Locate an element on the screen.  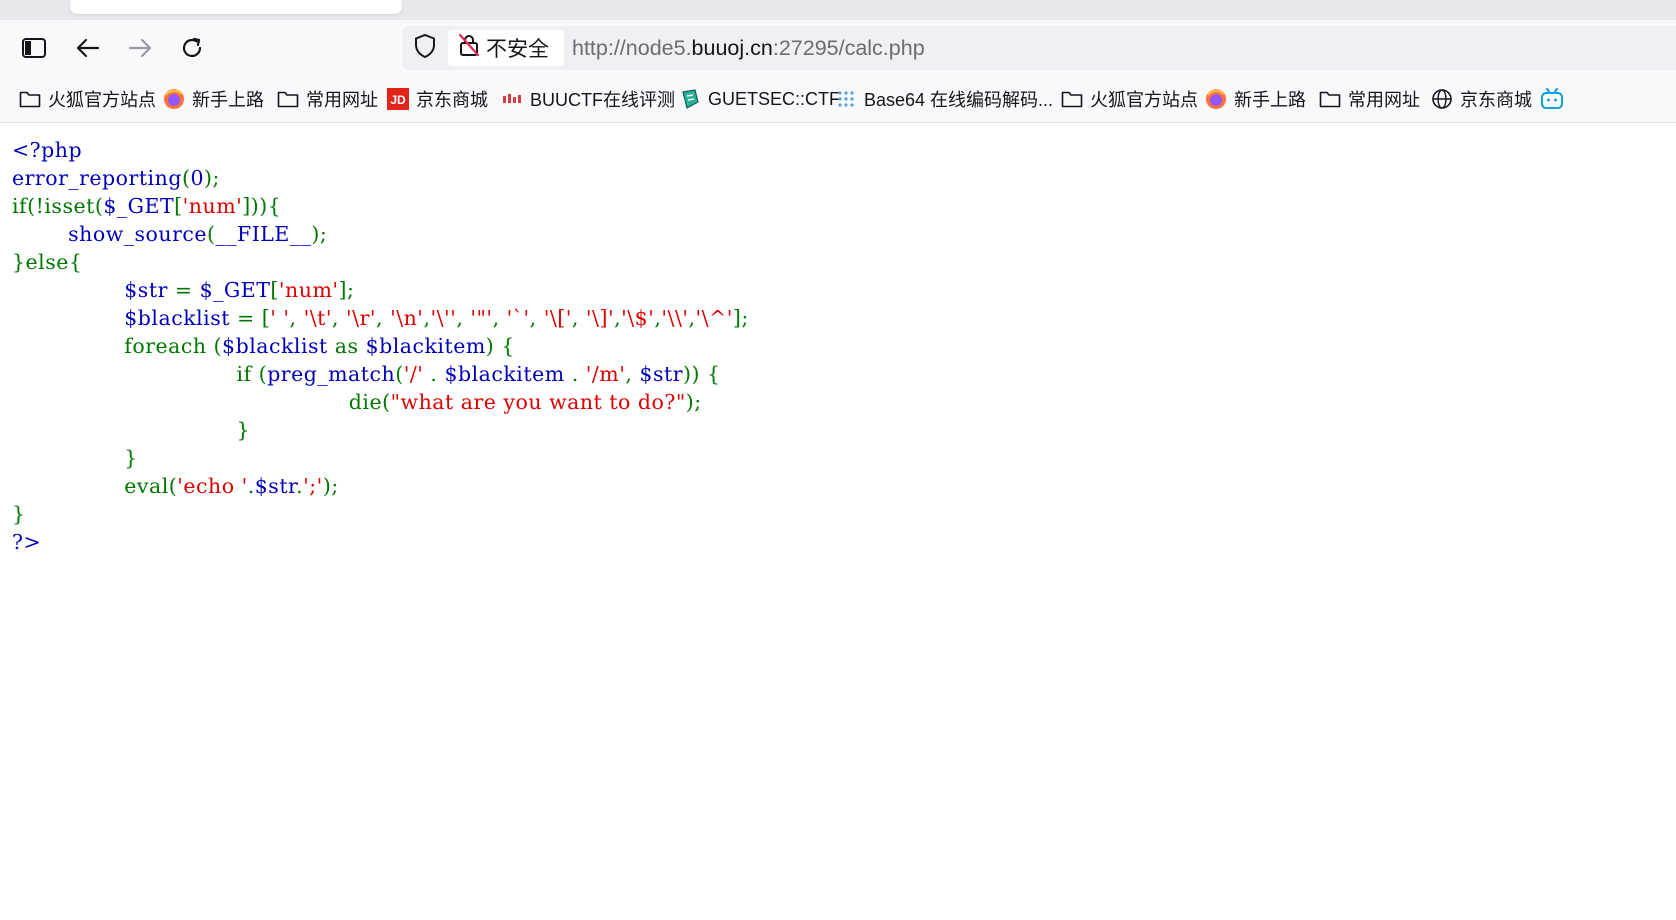
sidebar-toggle-button is located at coordinates (34, 48).